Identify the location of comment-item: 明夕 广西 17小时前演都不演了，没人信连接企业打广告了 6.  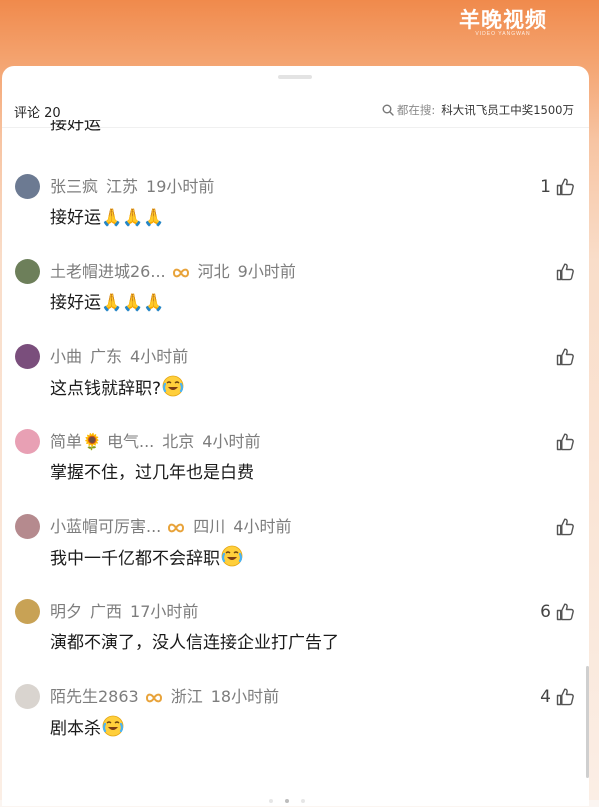
(295, 641).